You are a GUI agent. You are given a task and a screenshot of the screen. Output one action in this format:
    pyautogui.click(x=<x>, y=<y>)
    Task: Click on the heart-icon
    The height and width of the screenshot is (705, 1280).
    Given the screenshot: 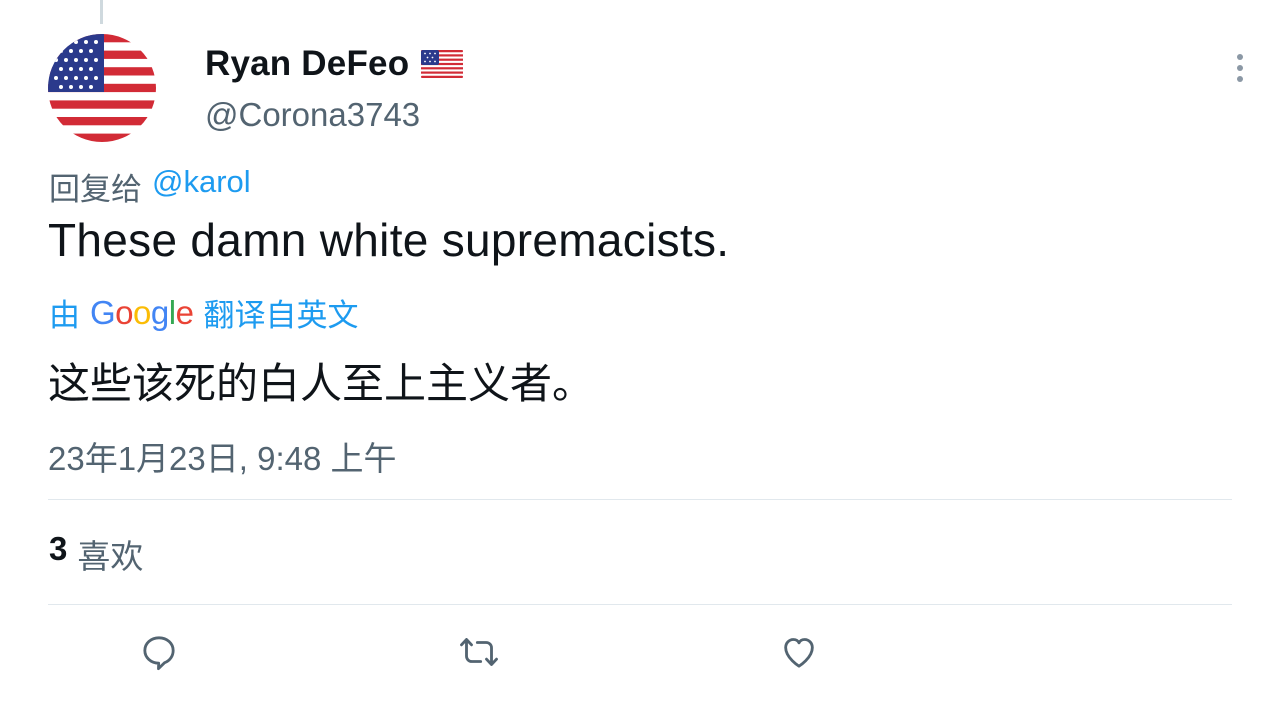 What is the action you would take?
    pyautogui.click(x=799, y=653)
    